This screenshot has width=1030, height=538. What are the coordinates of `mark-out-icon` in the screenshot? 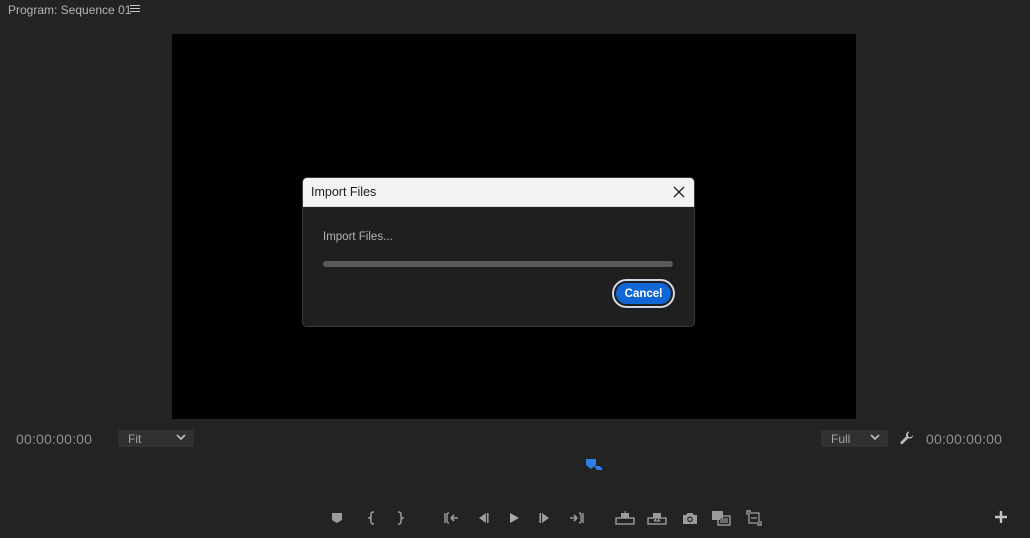 It's located at (400, 518).